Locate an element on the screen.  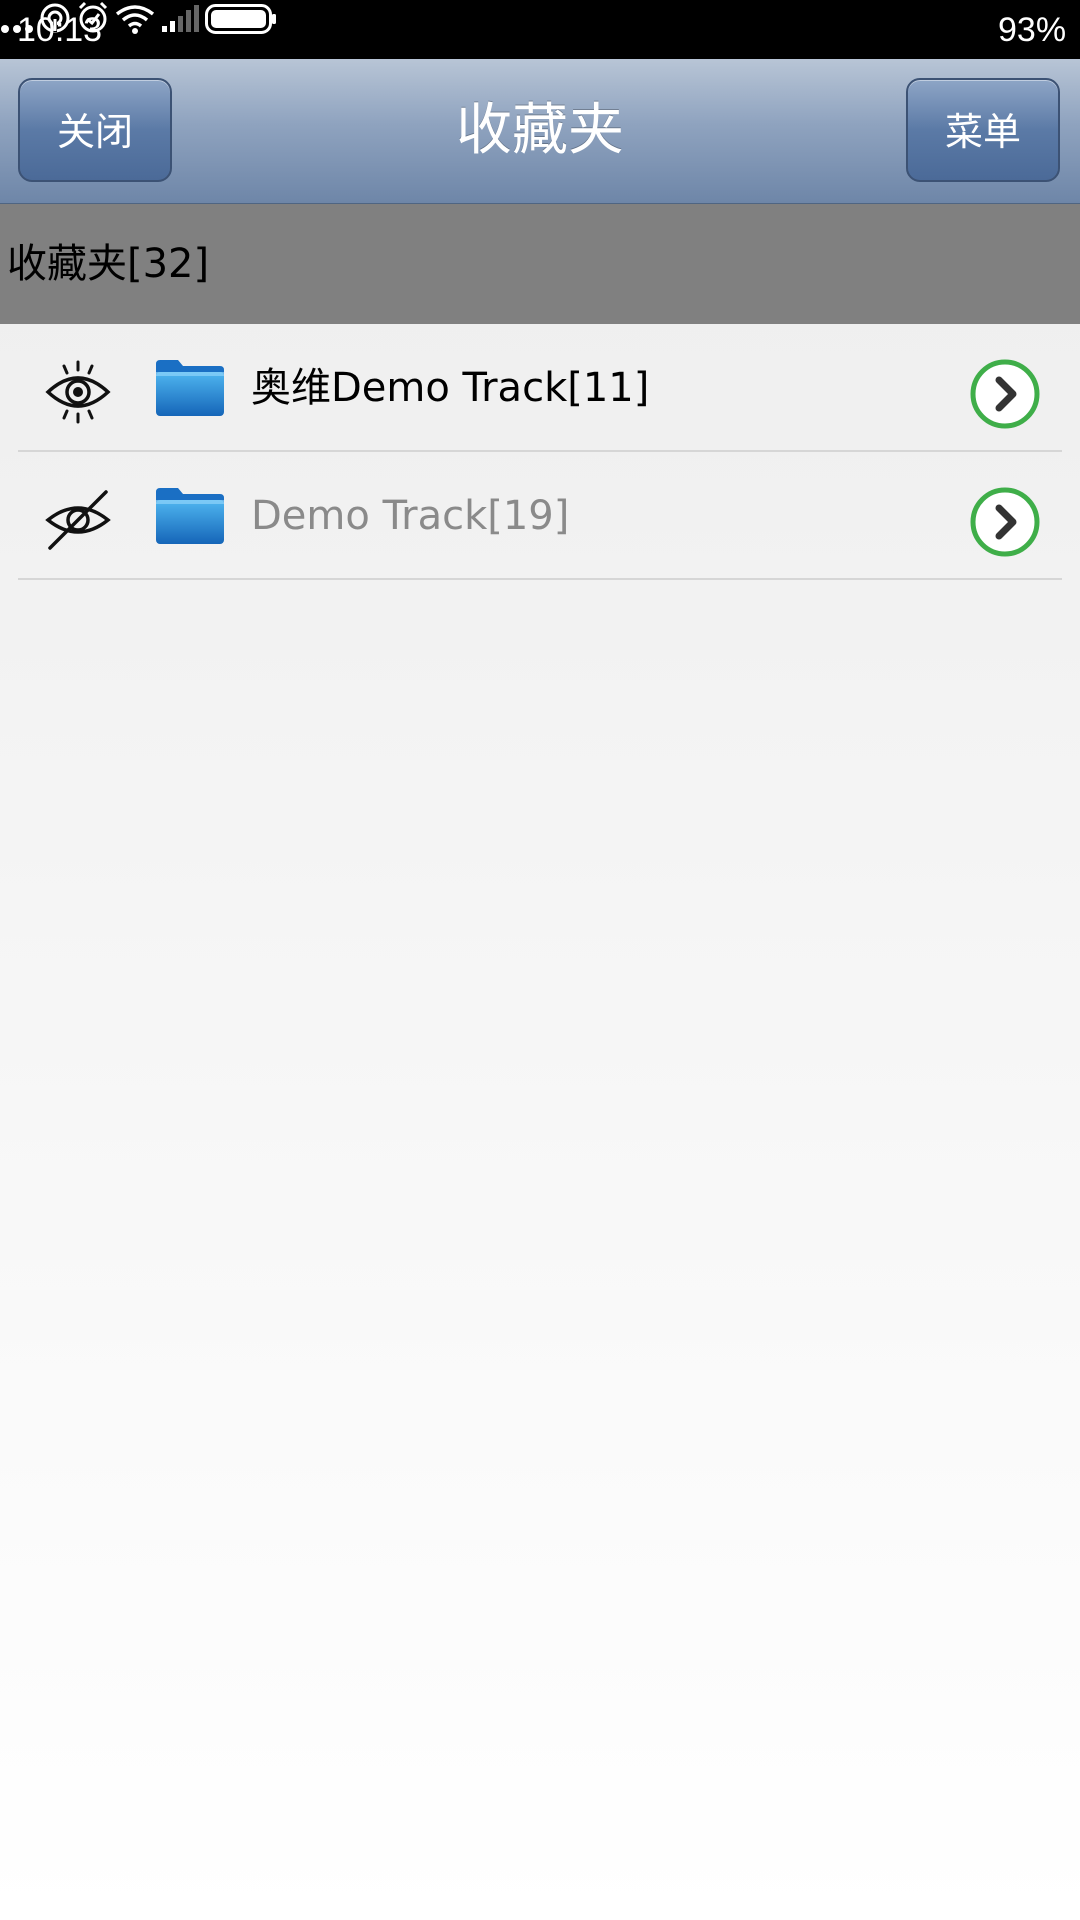
list-item: Demo Track[19] is located at coordinates (540, 516).